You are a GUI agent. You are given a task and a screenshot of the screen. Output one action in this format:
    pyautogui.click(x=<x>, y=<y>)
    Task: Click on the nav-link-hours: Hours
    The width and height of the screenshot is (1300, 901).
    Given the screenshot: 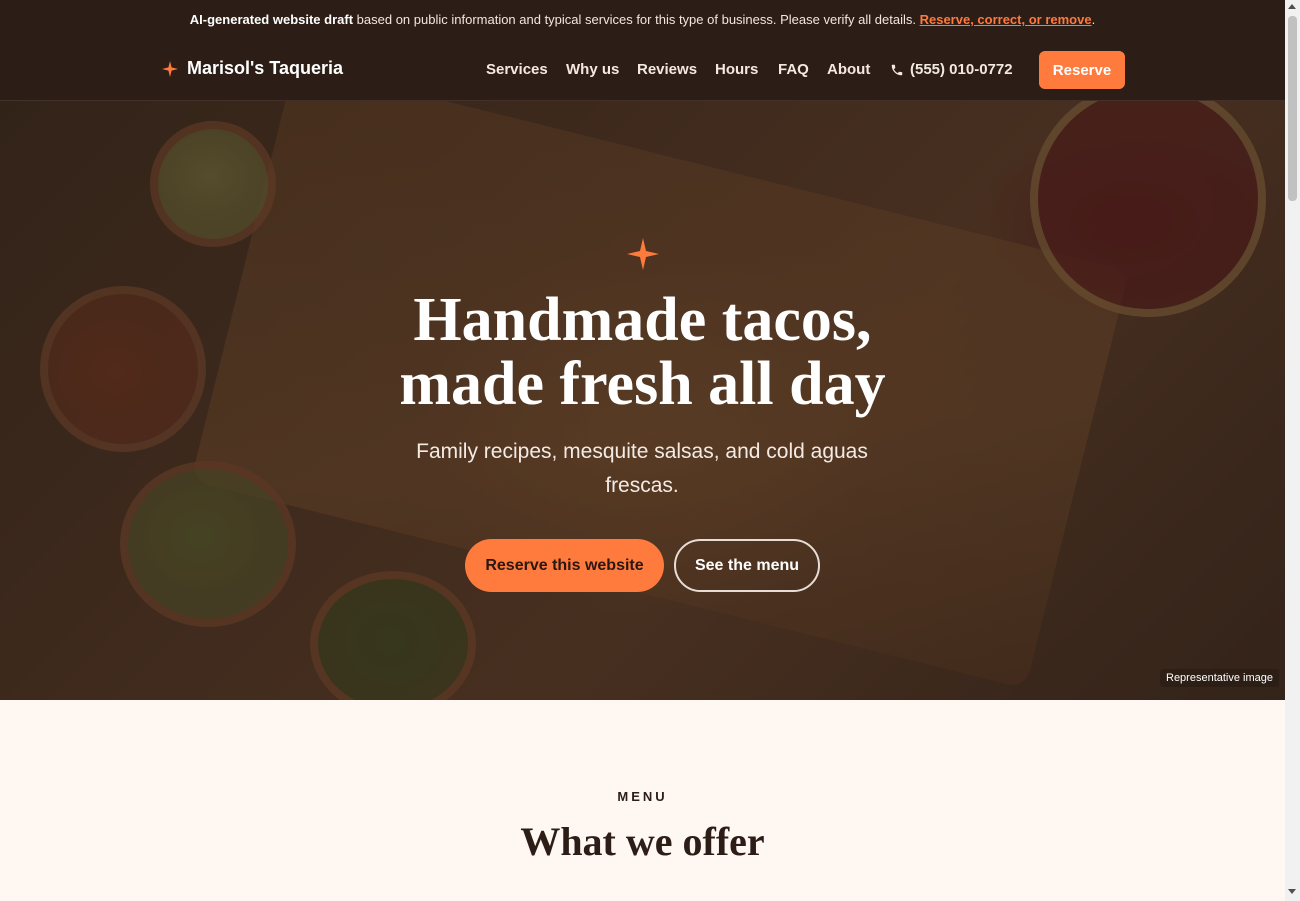 What is the action you would take?
    pyautogui.click(x=736, y=69)
    